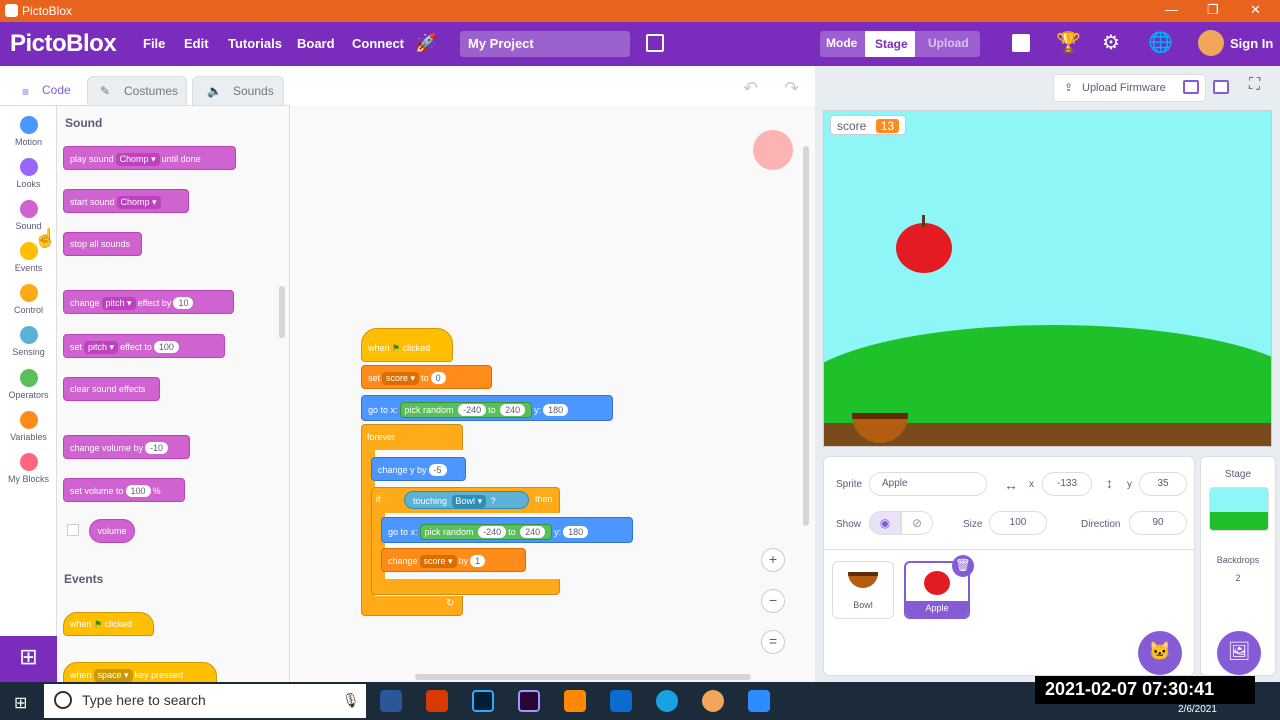  I want to click on menu-board: Board, so click(316, 43).